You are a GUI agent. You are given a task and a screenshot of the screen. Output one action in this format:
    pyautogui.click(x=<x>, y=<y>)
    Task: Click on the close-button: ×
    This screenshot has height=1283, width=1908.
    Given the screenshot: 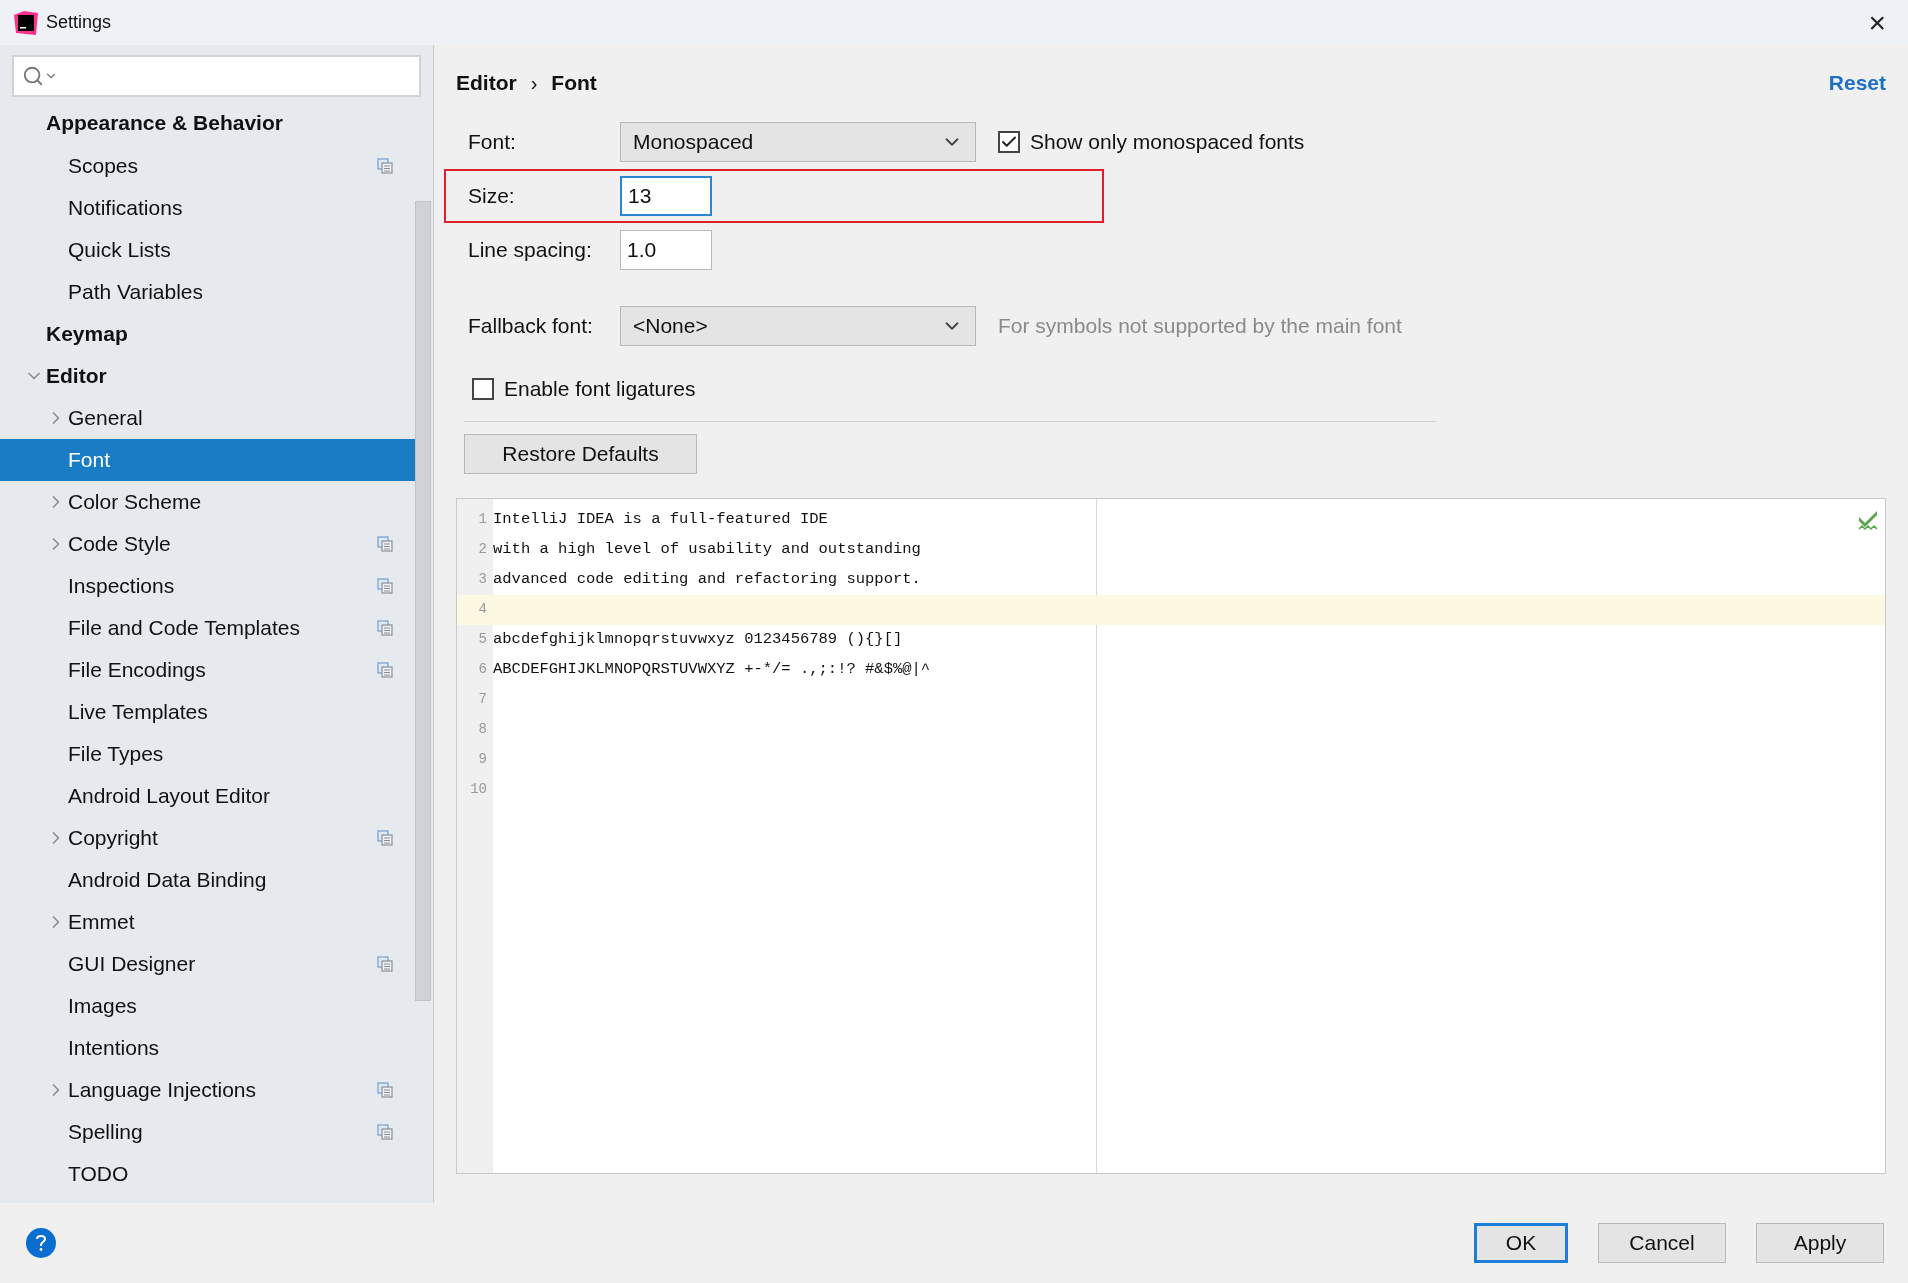 What is the action you would take?
    pyautogui.click(x=1877, y=22)
    